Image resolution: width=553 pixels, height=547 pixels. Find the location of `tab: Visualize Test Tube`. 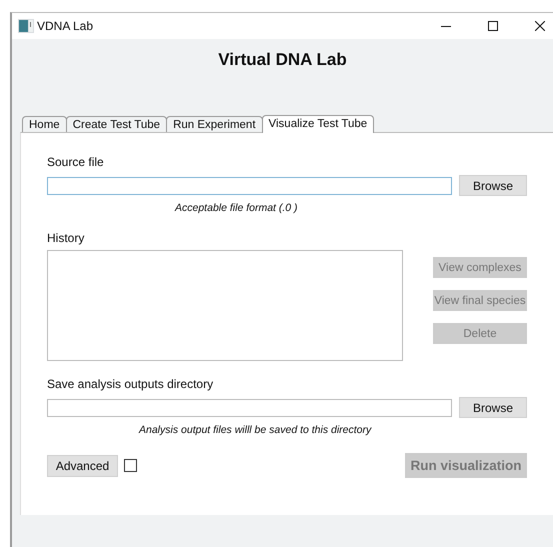

tab: Visualize Test Tube is located at coordinates (318, 124).